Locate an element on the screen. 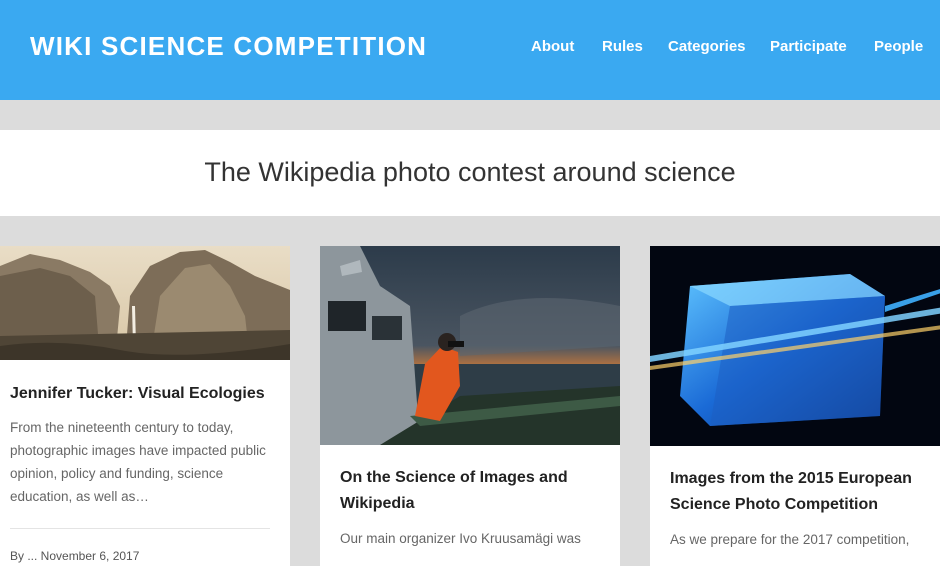 The height and width of the screenshot is (566, 940). nav-categories: Categories is located at coordinates (707, 46).